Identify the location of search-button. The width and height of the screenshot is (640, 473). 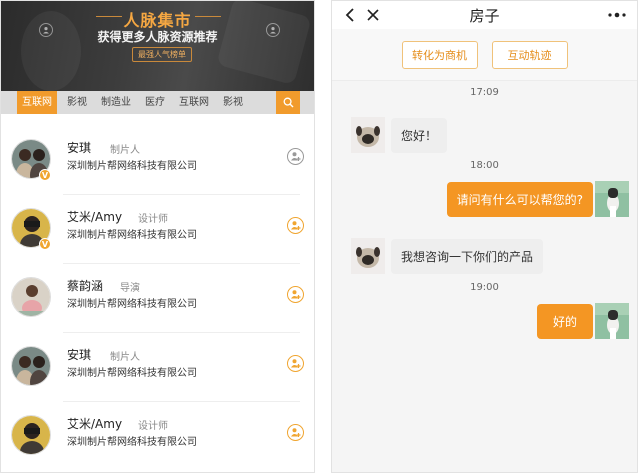
(288, 102).